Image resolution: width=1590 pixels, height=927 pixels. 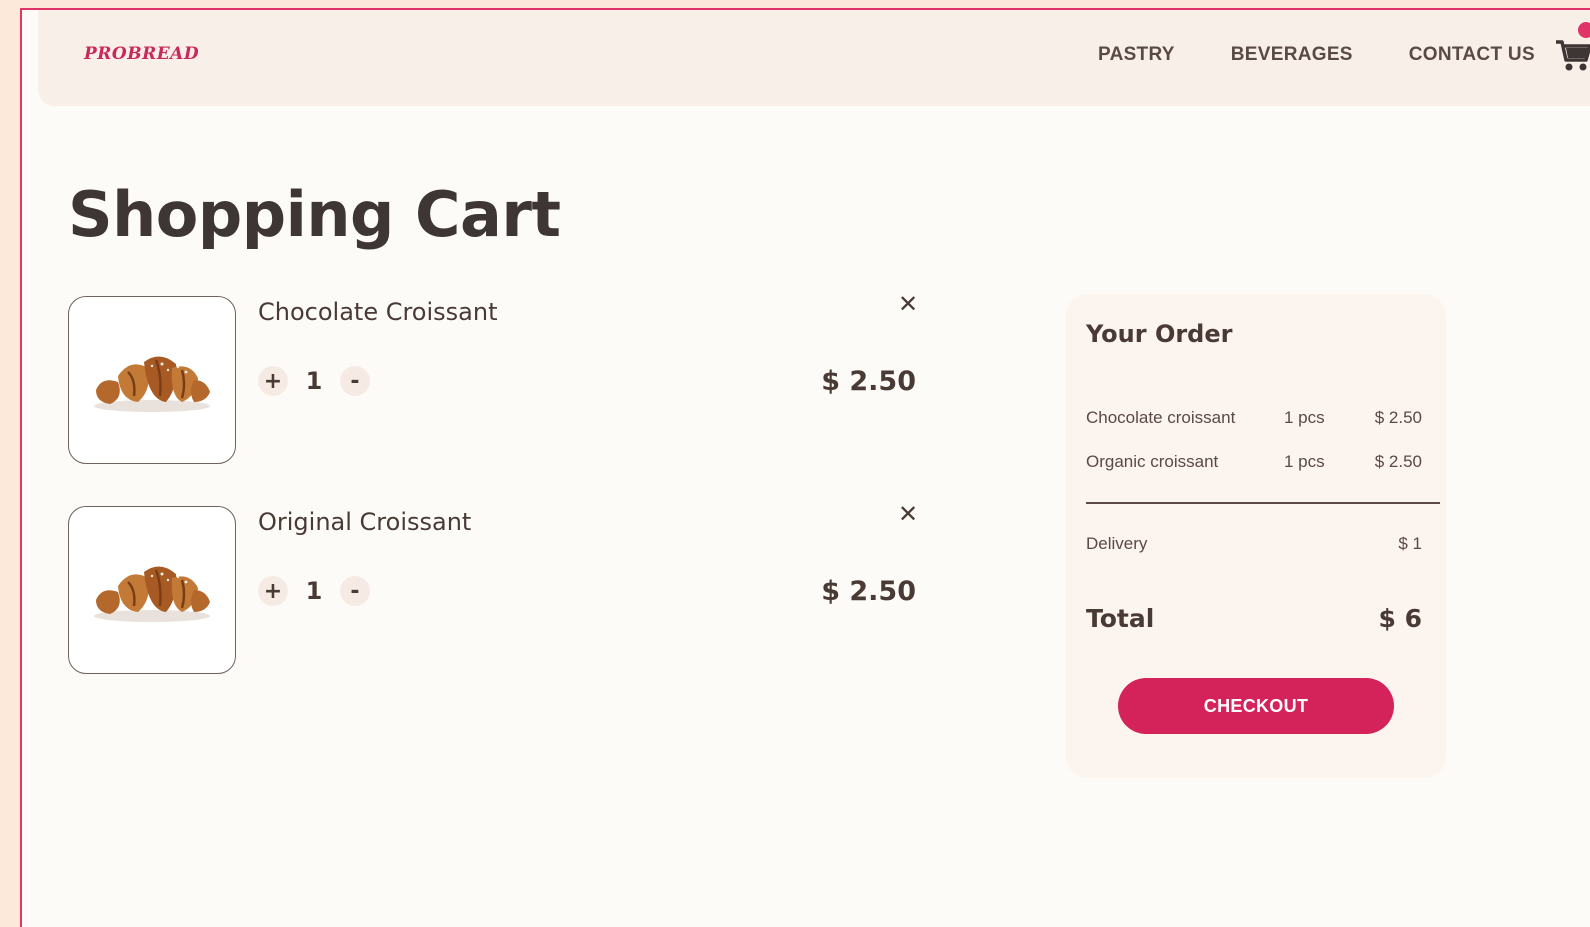 I want to click on checkout-button: CHECKOUT, so click(x=1256, y=706).